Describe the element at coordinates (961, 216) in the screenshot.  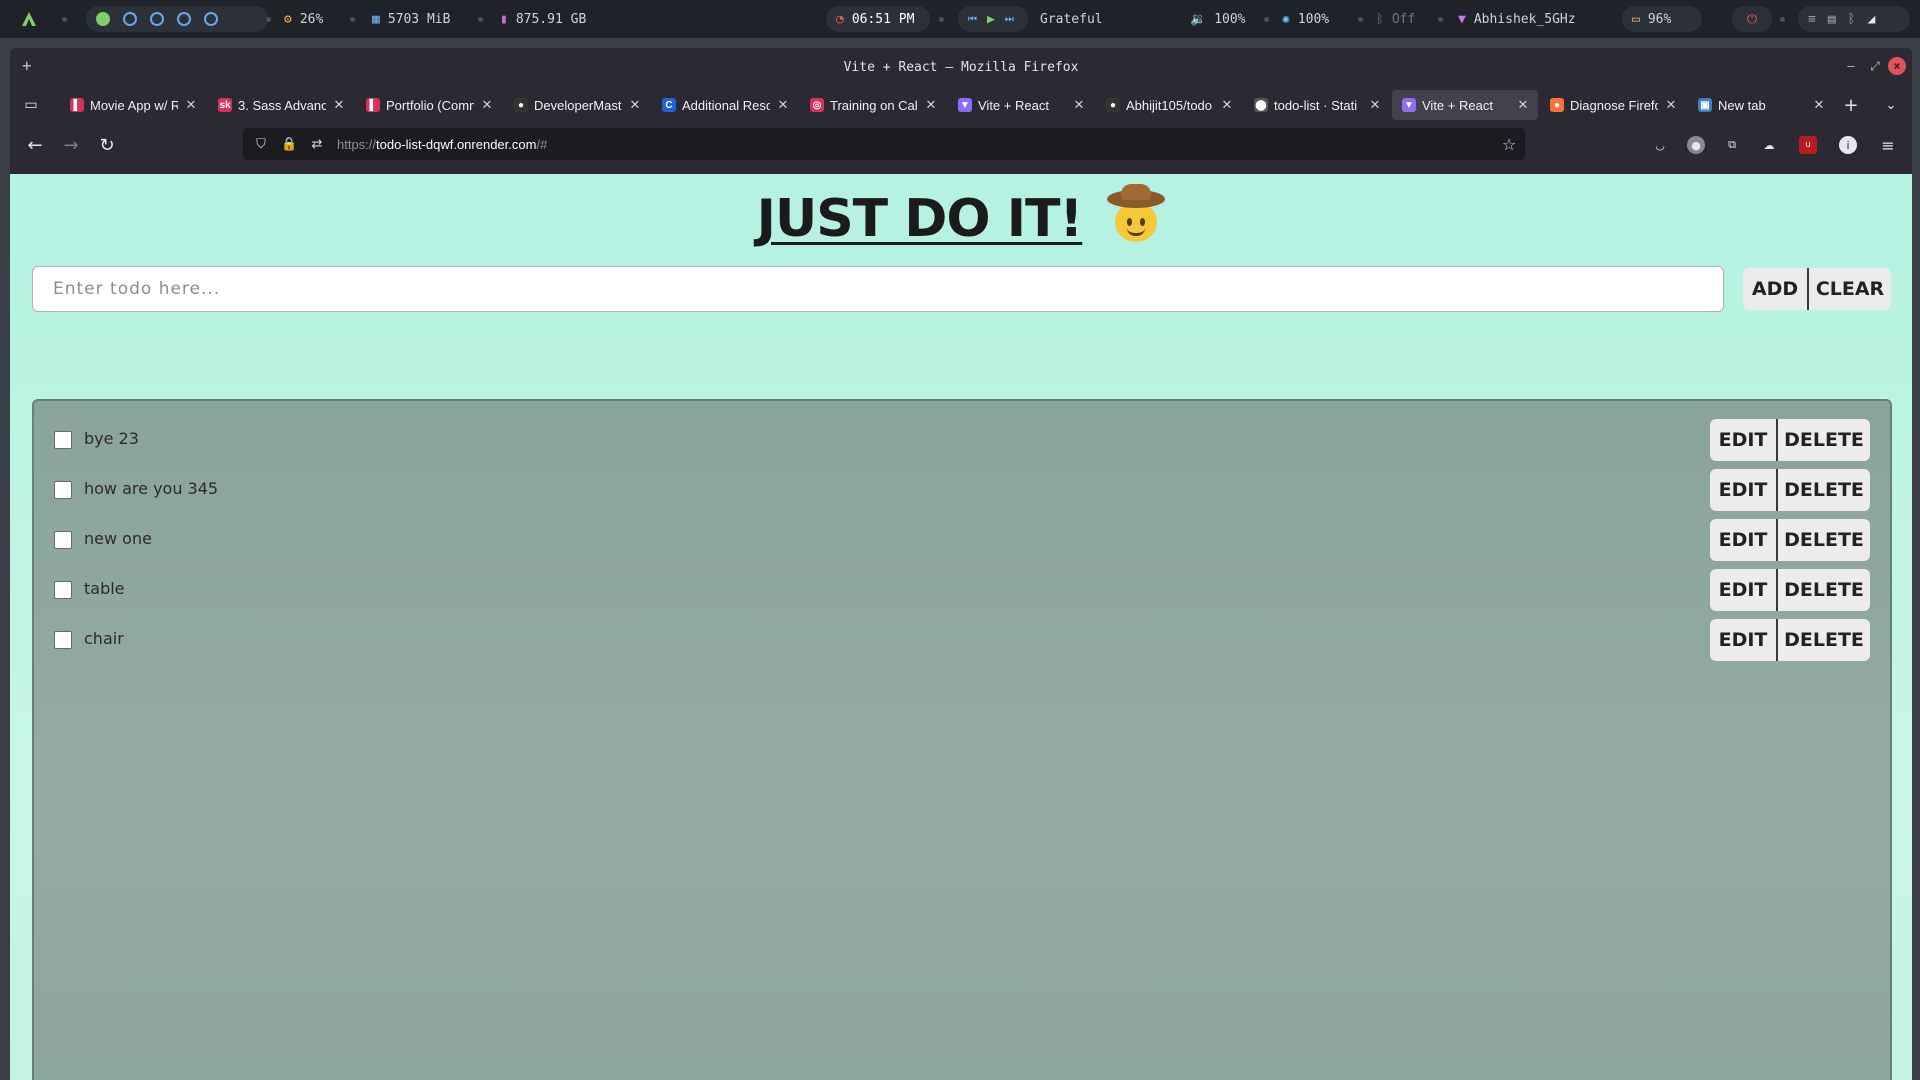
I see `app-title: JUST DO IT!` at that location.